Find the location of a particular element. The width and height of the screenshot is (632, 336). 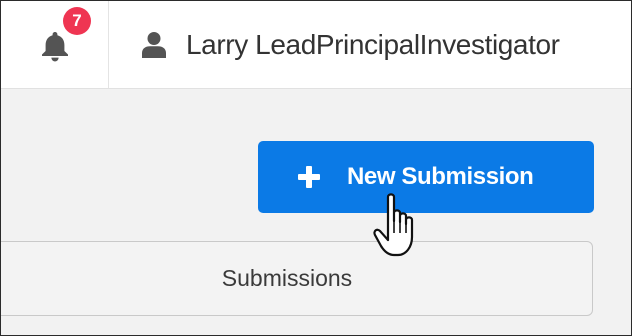

notification-count-badge: 7 is located at coordinates (77, 21).